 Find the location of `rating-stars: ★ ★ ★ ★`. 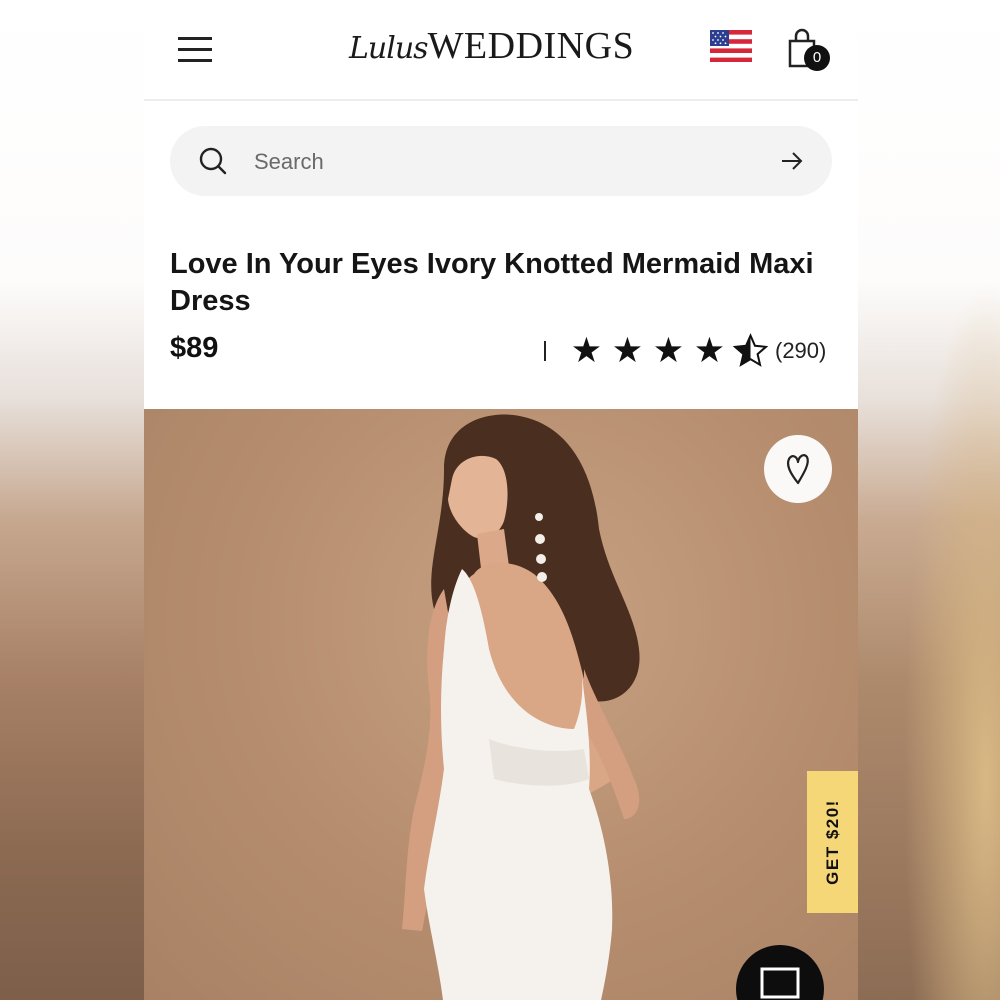

rating-stars: ★ ★ ★ ★ is located at coordinates (668, 351).